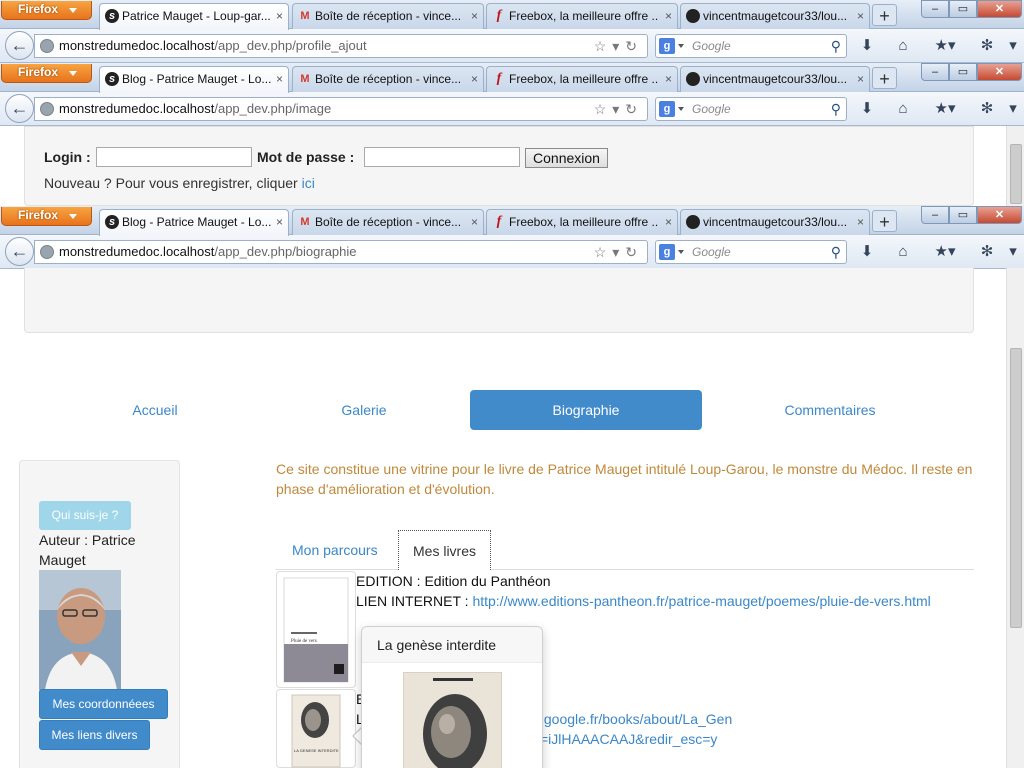 The image size is (1024, 768). Describe the element at coordinates (444, 550) in the screenshot. I see `tab-mes-livres: Mes livres` at that location.